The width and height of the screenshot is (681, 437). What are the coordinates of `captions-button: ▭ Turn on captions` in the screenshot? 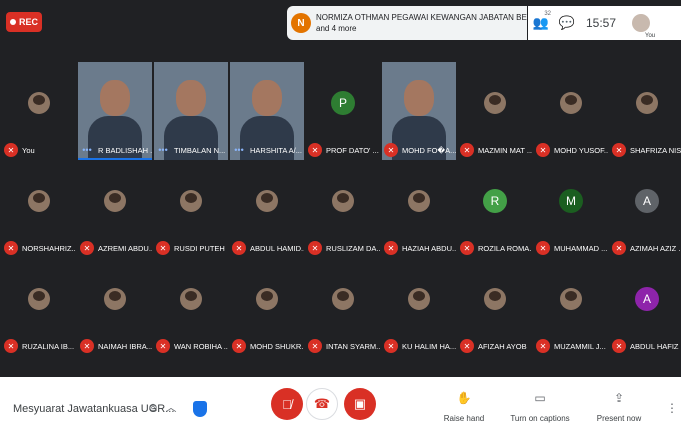 It's located at (540, 407).